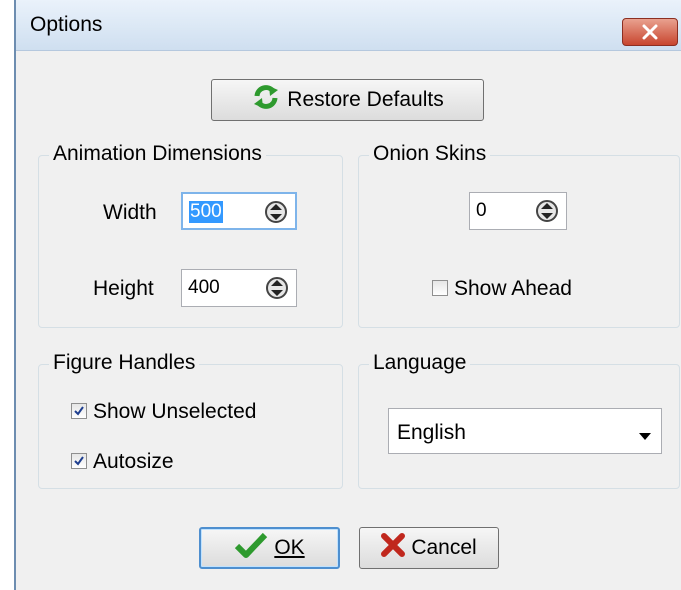 This screenshot has width=681, height=590. What do you see at coordinates (204, 288) in the screenshot?
I see `height-input: 400` at bounding box center [204, 288].